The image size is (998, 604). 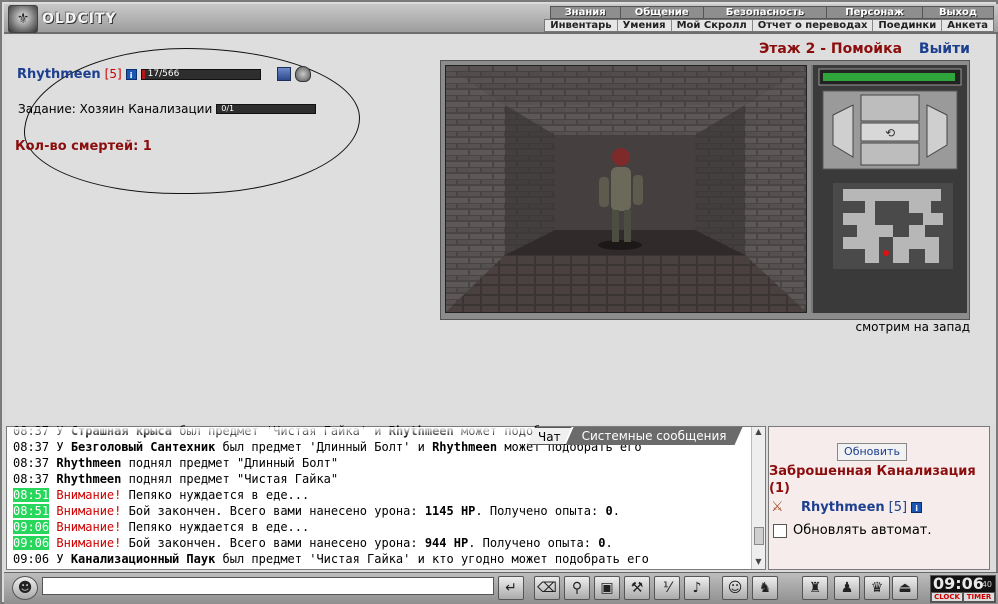 I want to click on clan-icon, so click(x=283, y=74).